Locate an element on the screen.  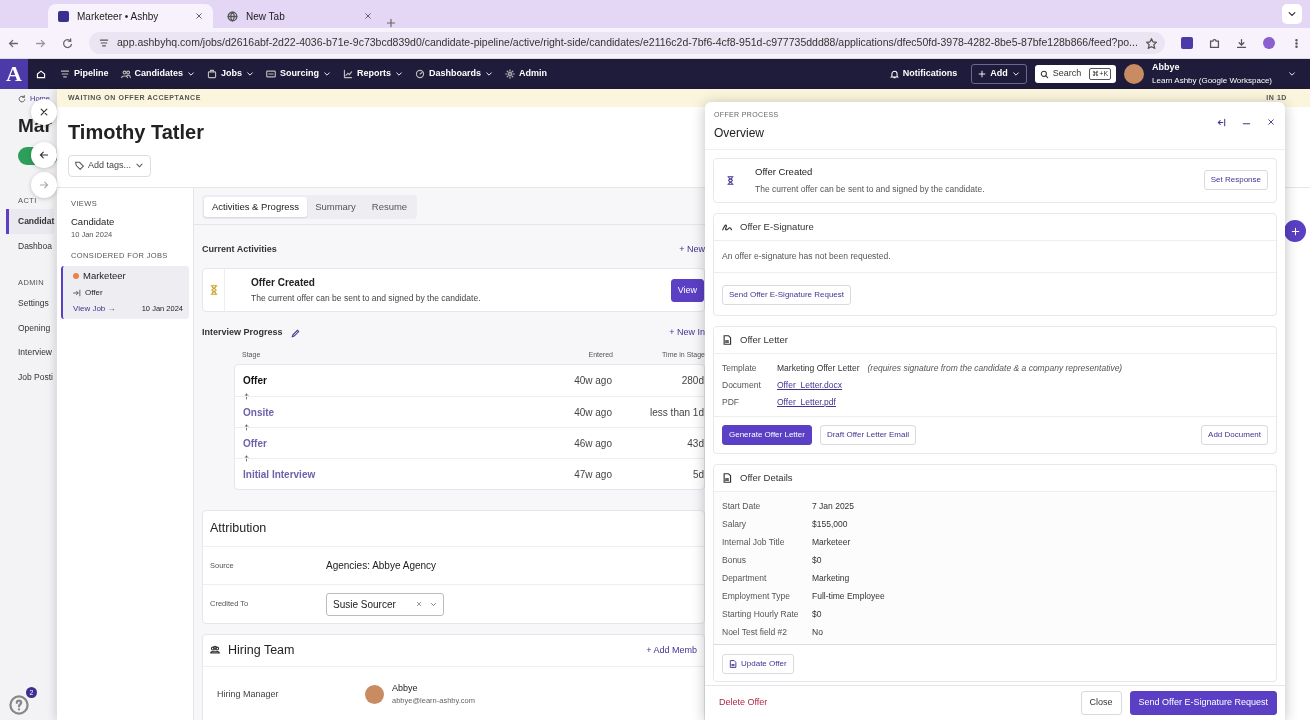
nav-menu-item: Reports is located at coordinates (373, 74).